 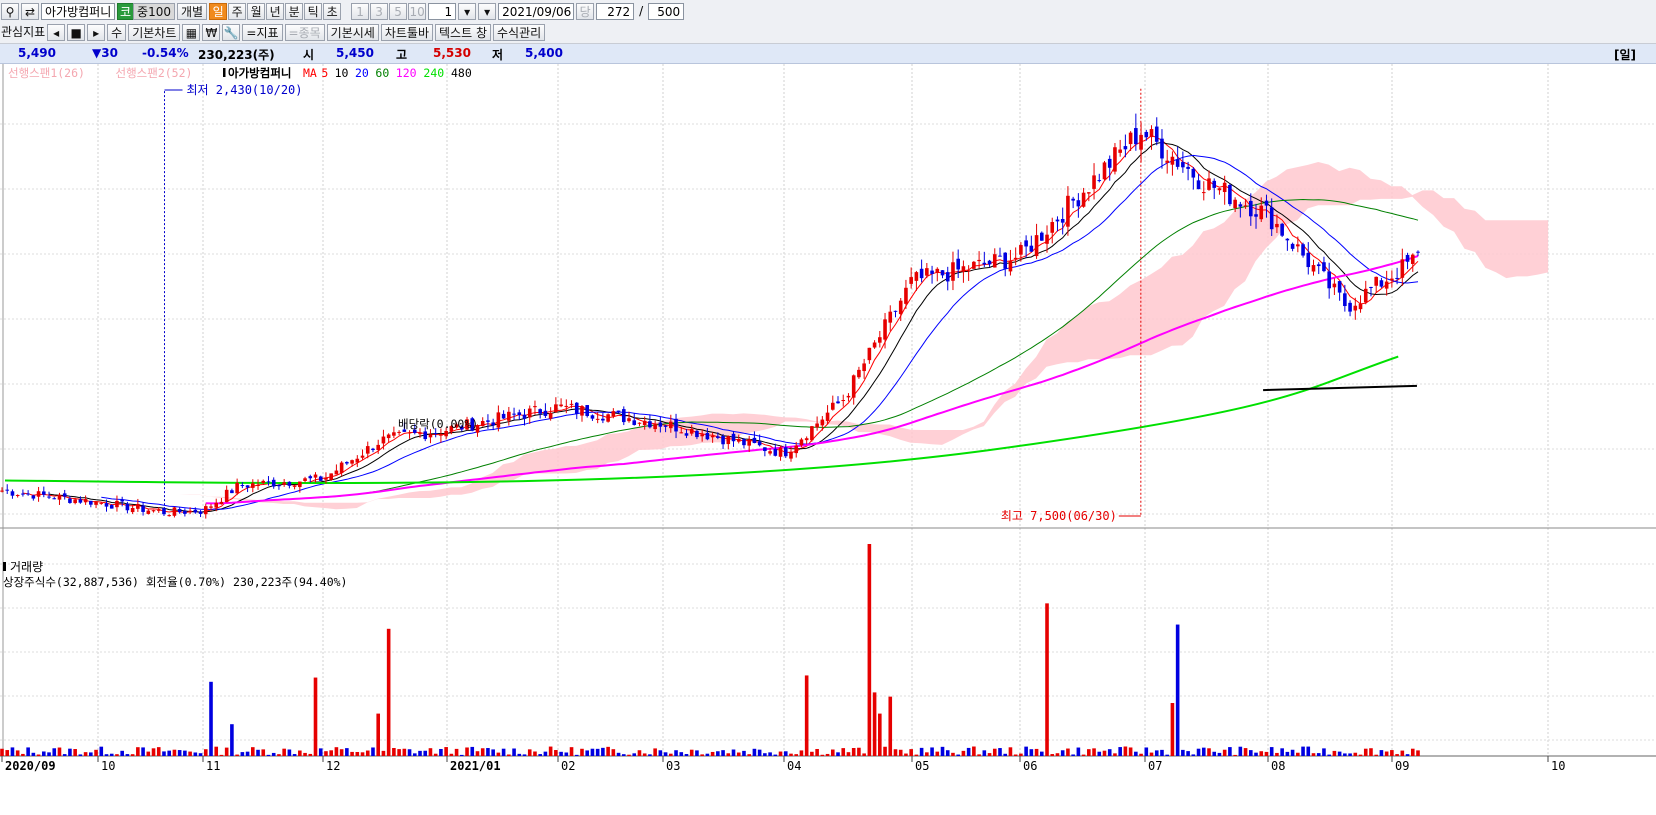 I want to click on formula-management-button: 수식관리, so click(x=519, y=32).